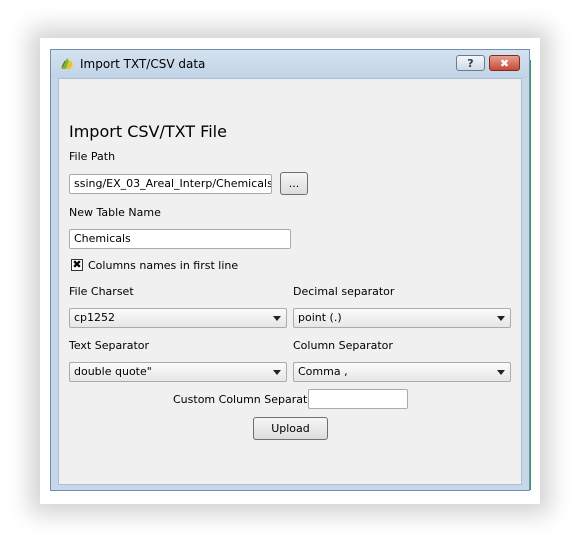 This screenshot has width=581, height=541. Describe the element at coordinates (67, 63) in the screenshot. I see `qgis-app-icon` at that location.